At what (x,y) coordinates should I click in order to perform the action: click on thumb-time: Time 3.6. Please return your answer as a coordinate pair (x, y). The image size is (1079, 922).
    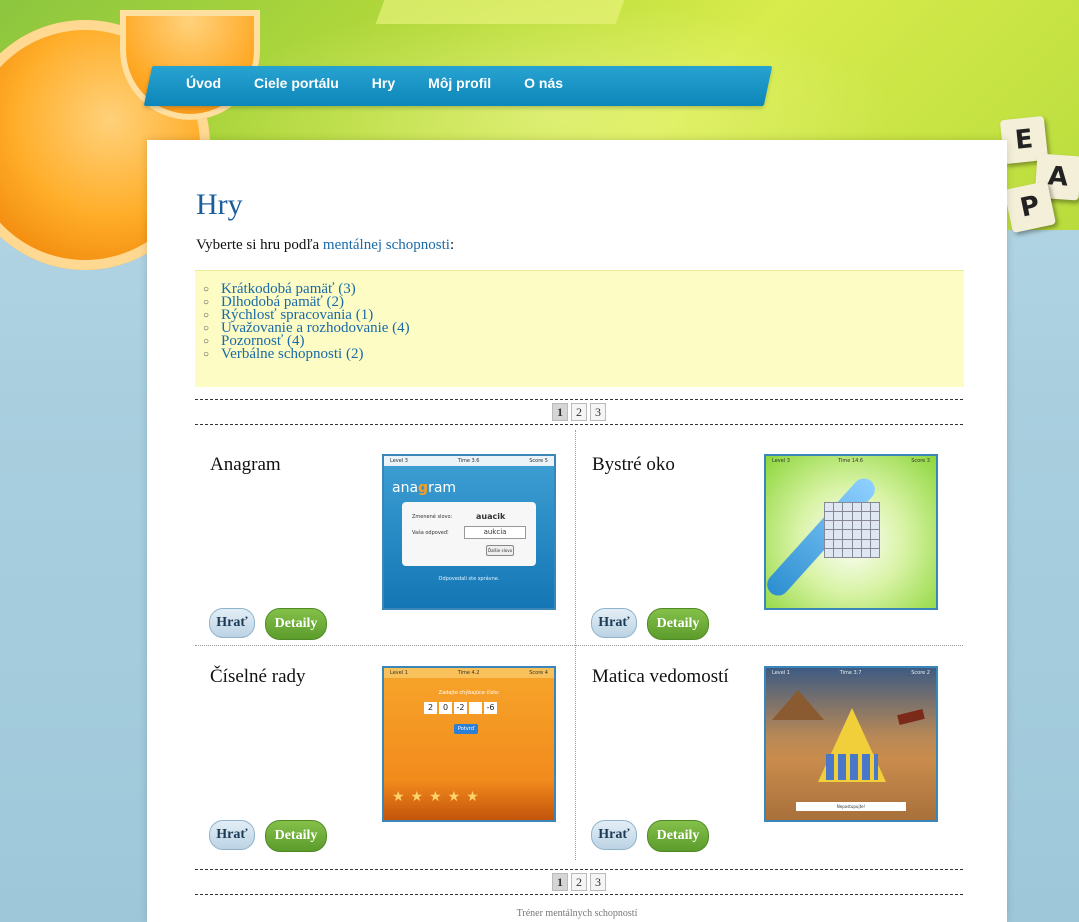
    Looking at the image, I should click on (468, 461).